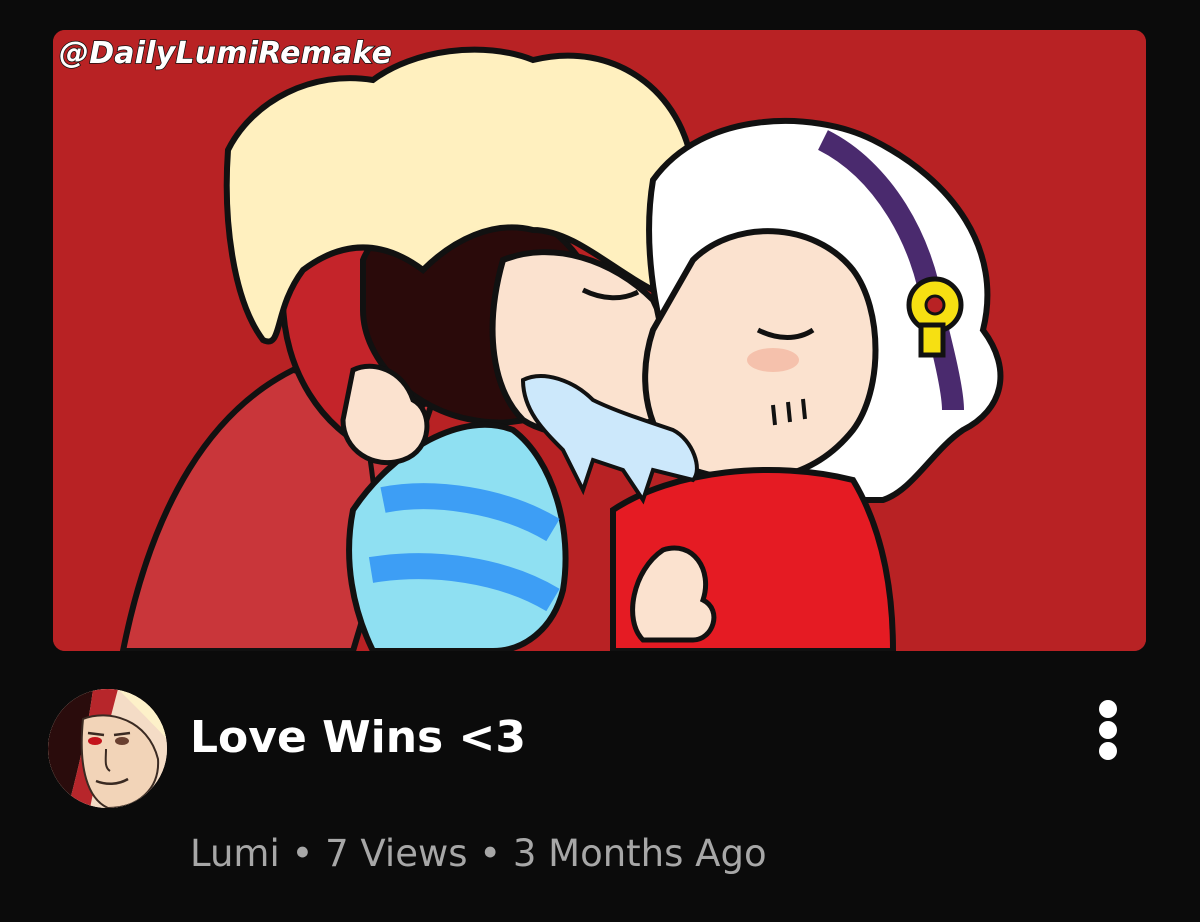  I want to click on upload-age: 3 Months Ago, so click(639, 853).